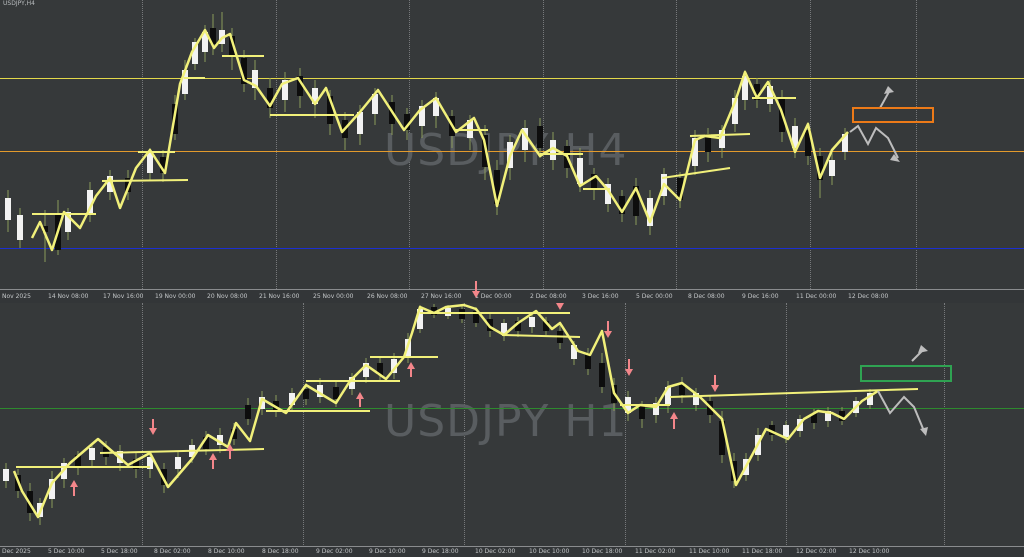  I want to click on axis-tick: 9 Dec 02:00, so click(334, 551).